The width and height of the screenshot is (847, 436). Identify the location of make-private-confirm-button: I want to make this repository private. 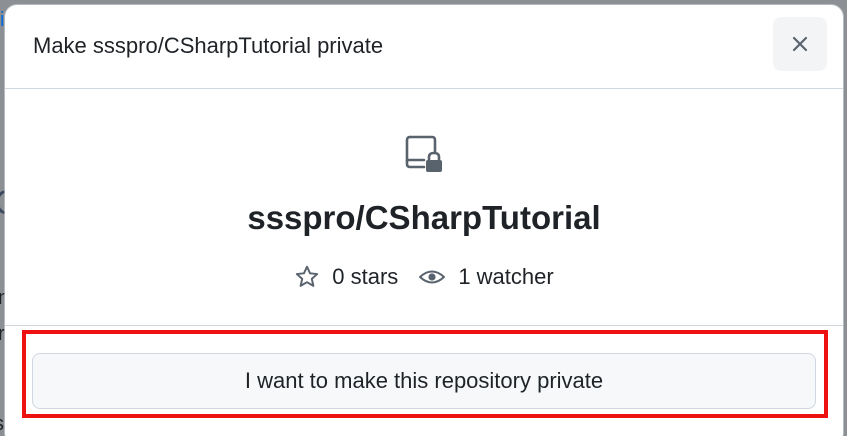
(424, 381).